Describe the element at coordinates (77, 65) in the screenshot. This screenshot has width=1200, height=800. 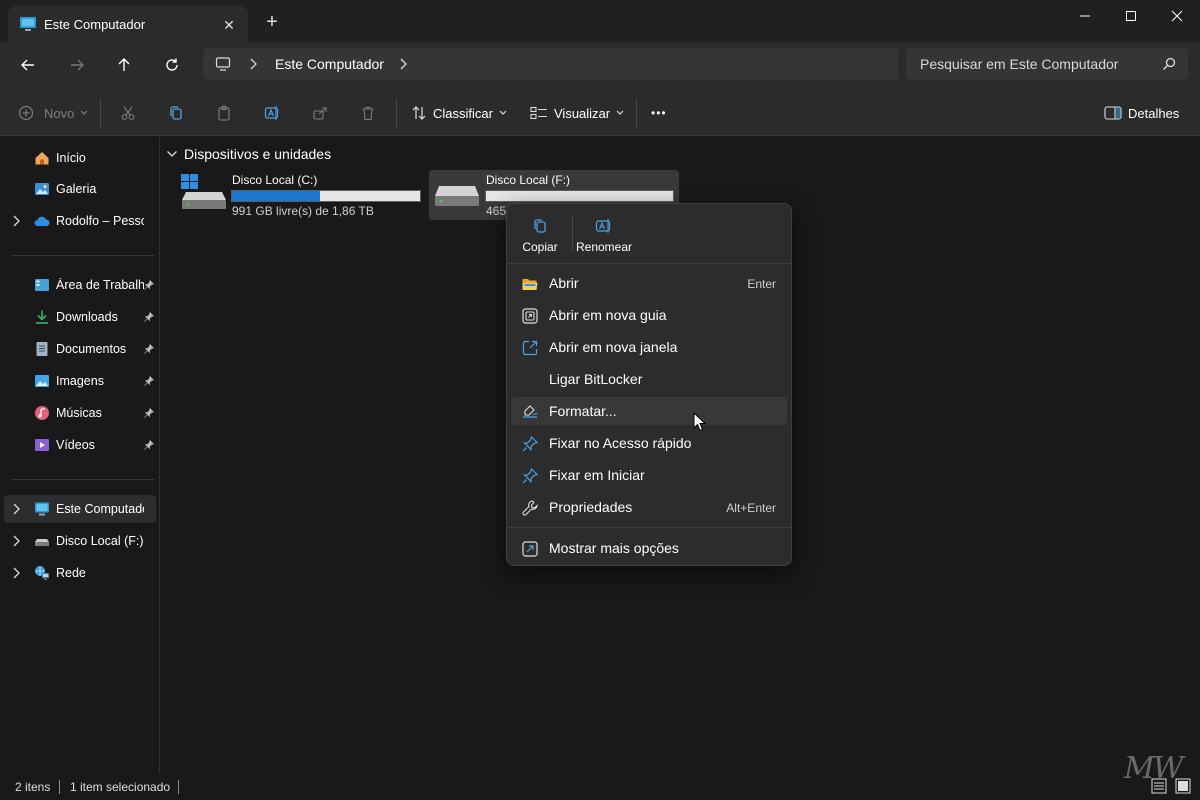
I see `forward-button` at that location.